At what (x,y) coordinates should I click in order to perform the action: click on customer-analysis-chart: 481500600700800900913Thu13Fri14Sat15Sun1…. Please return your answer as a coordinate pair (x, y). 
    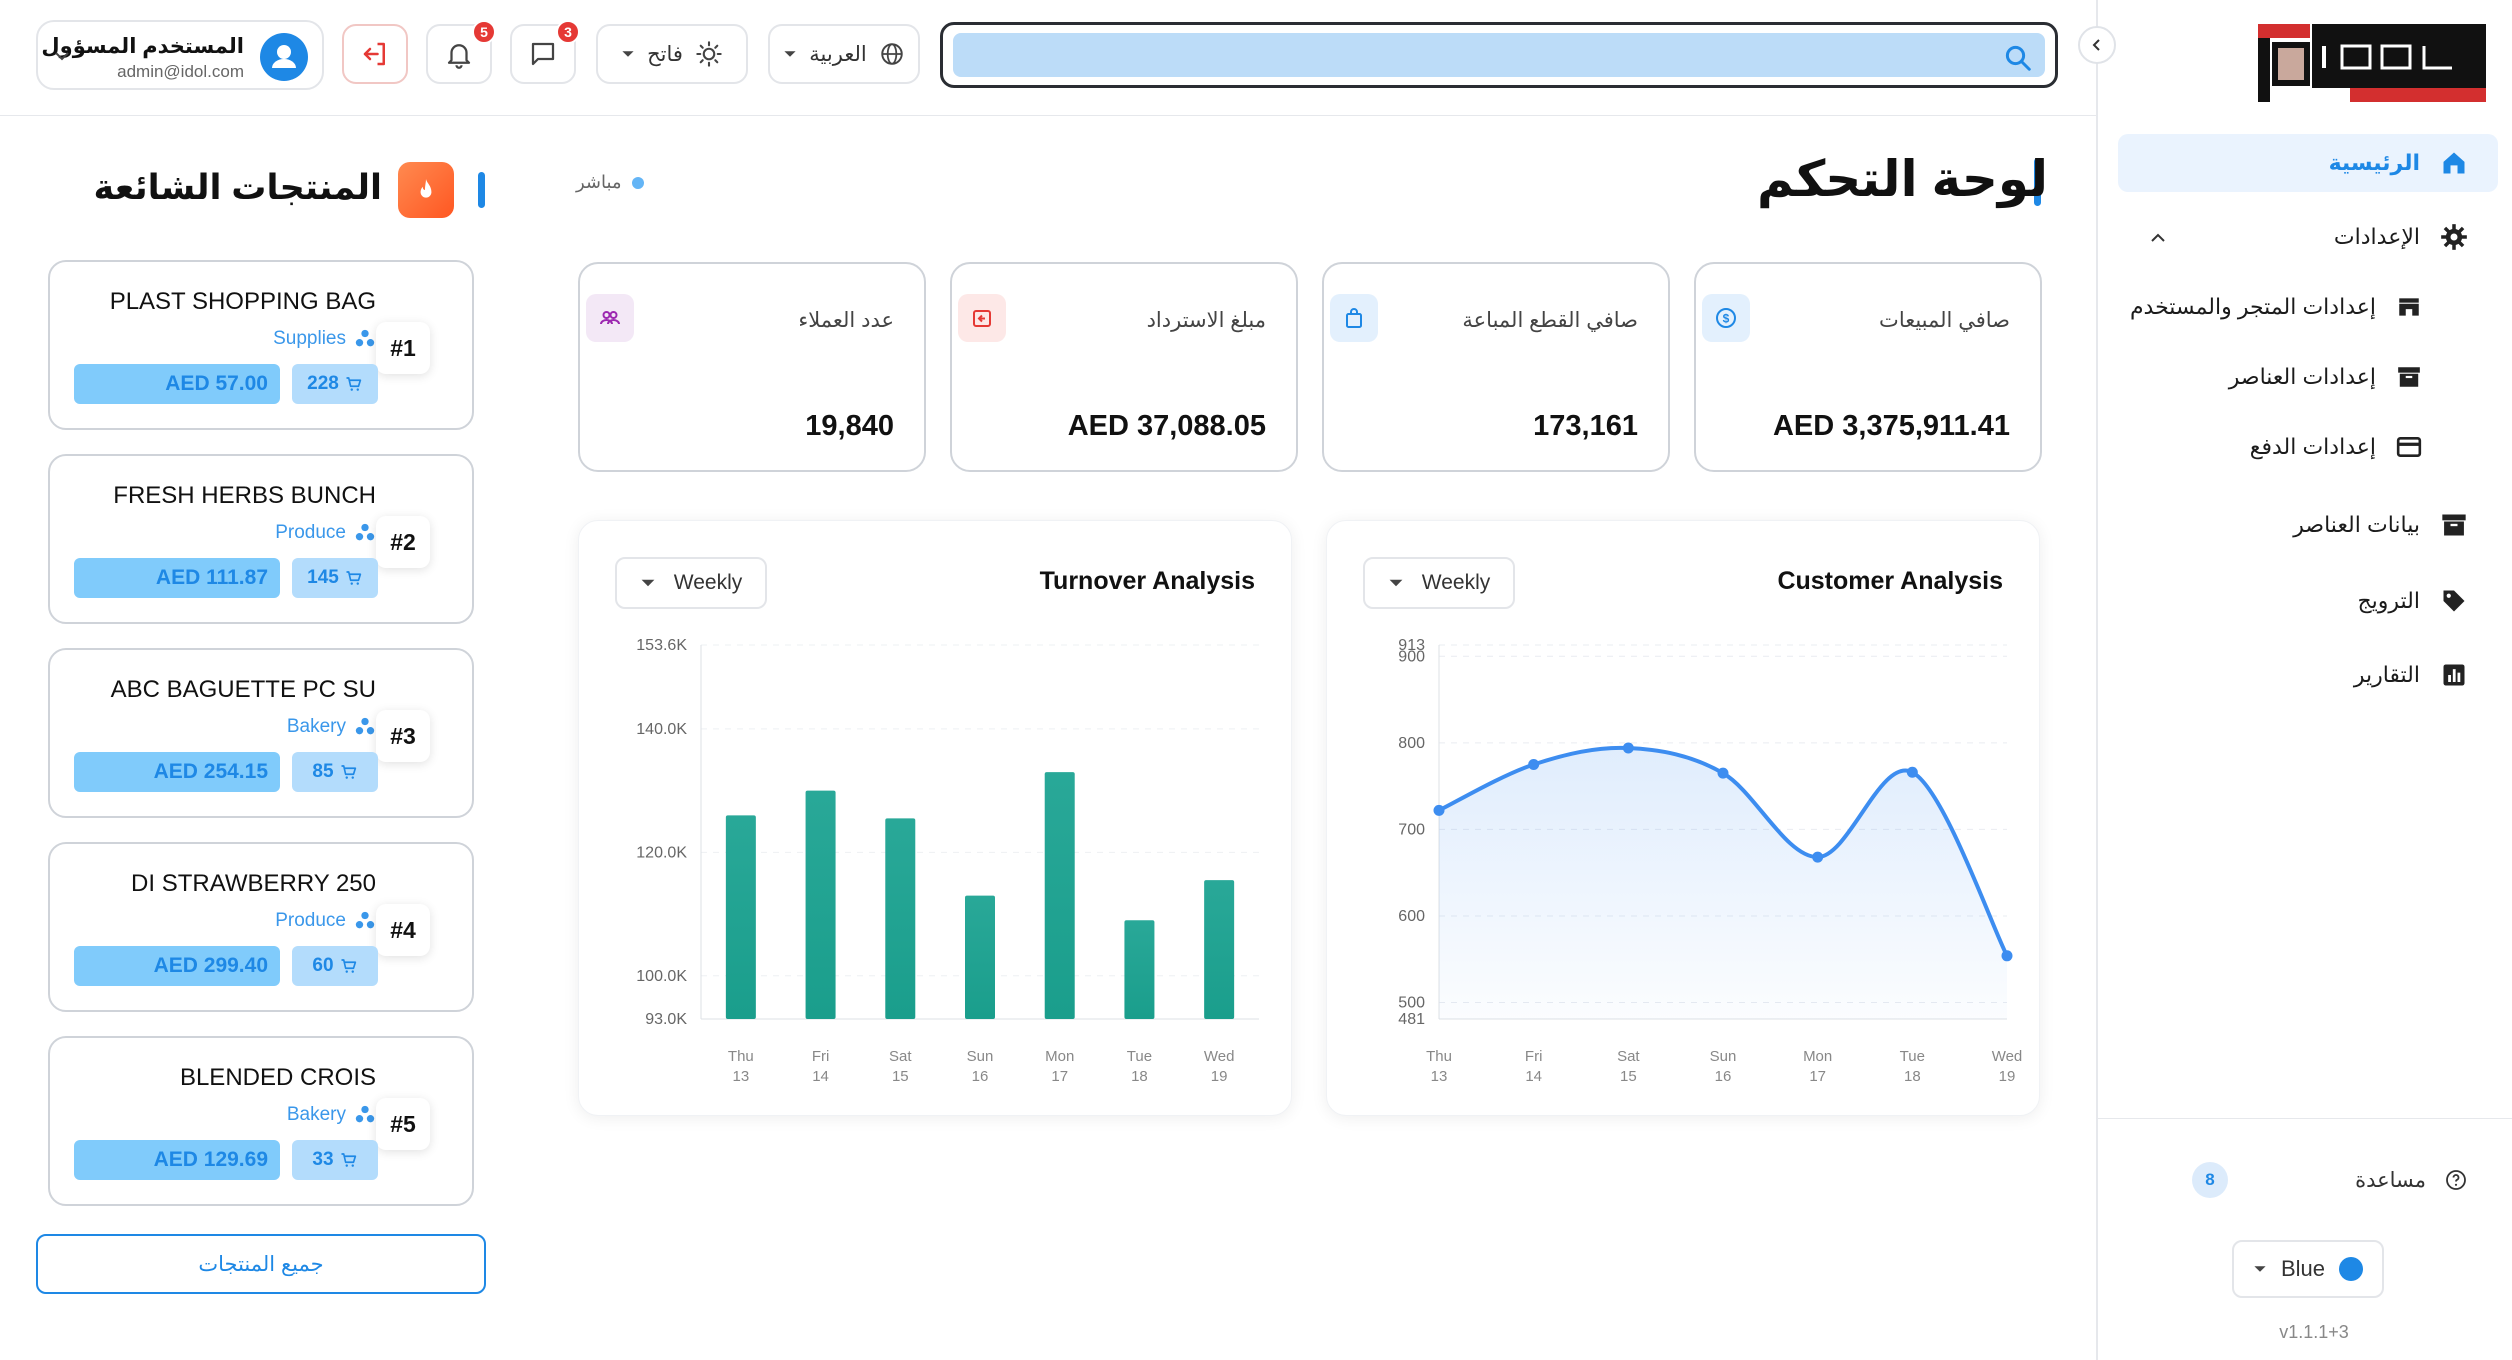
    Looking at the image, I should click on (1710, 861).